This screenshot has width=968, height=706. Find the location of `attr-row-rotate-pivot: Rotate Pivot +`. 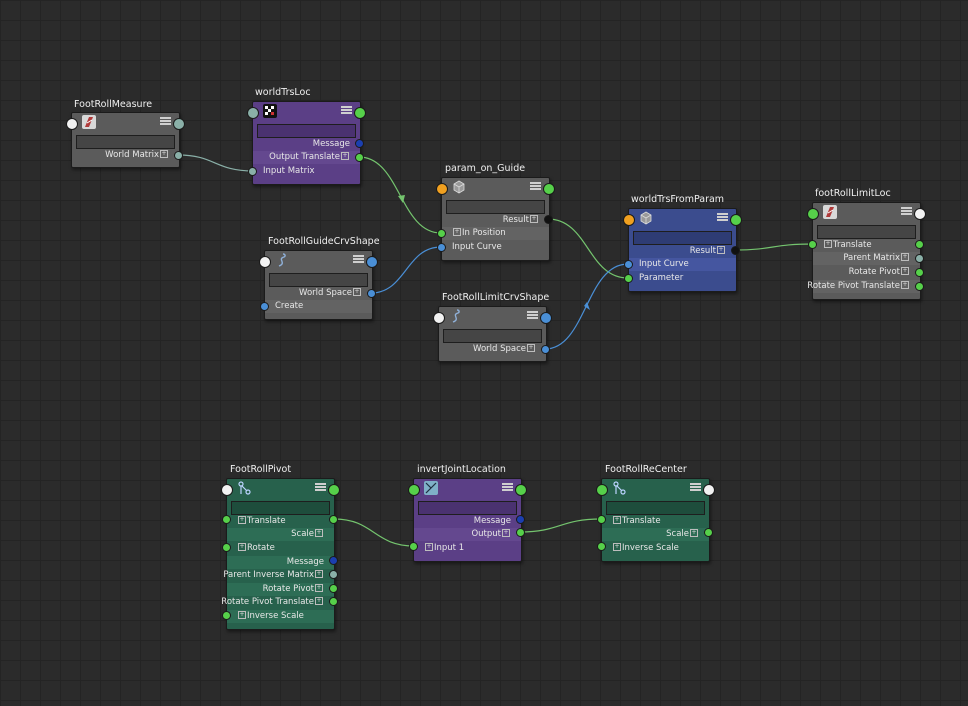

attr-row-rotate-pivot: Rotate Pivot + is located at coordinates (280, 589).